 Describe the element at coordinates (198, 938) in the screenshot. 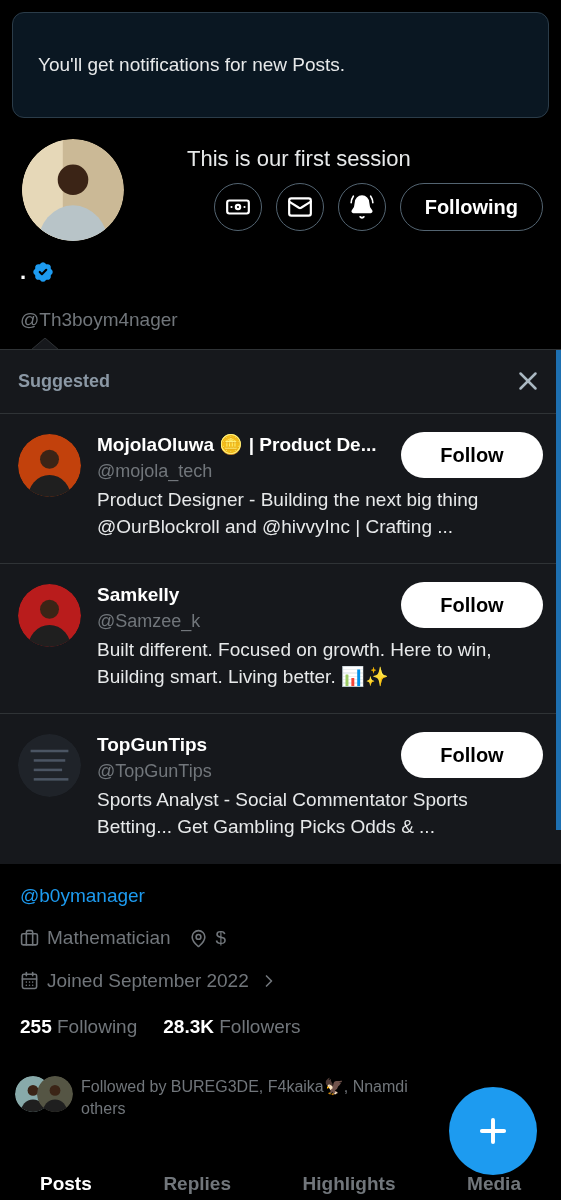

I see `location-pin-icon` at that location.